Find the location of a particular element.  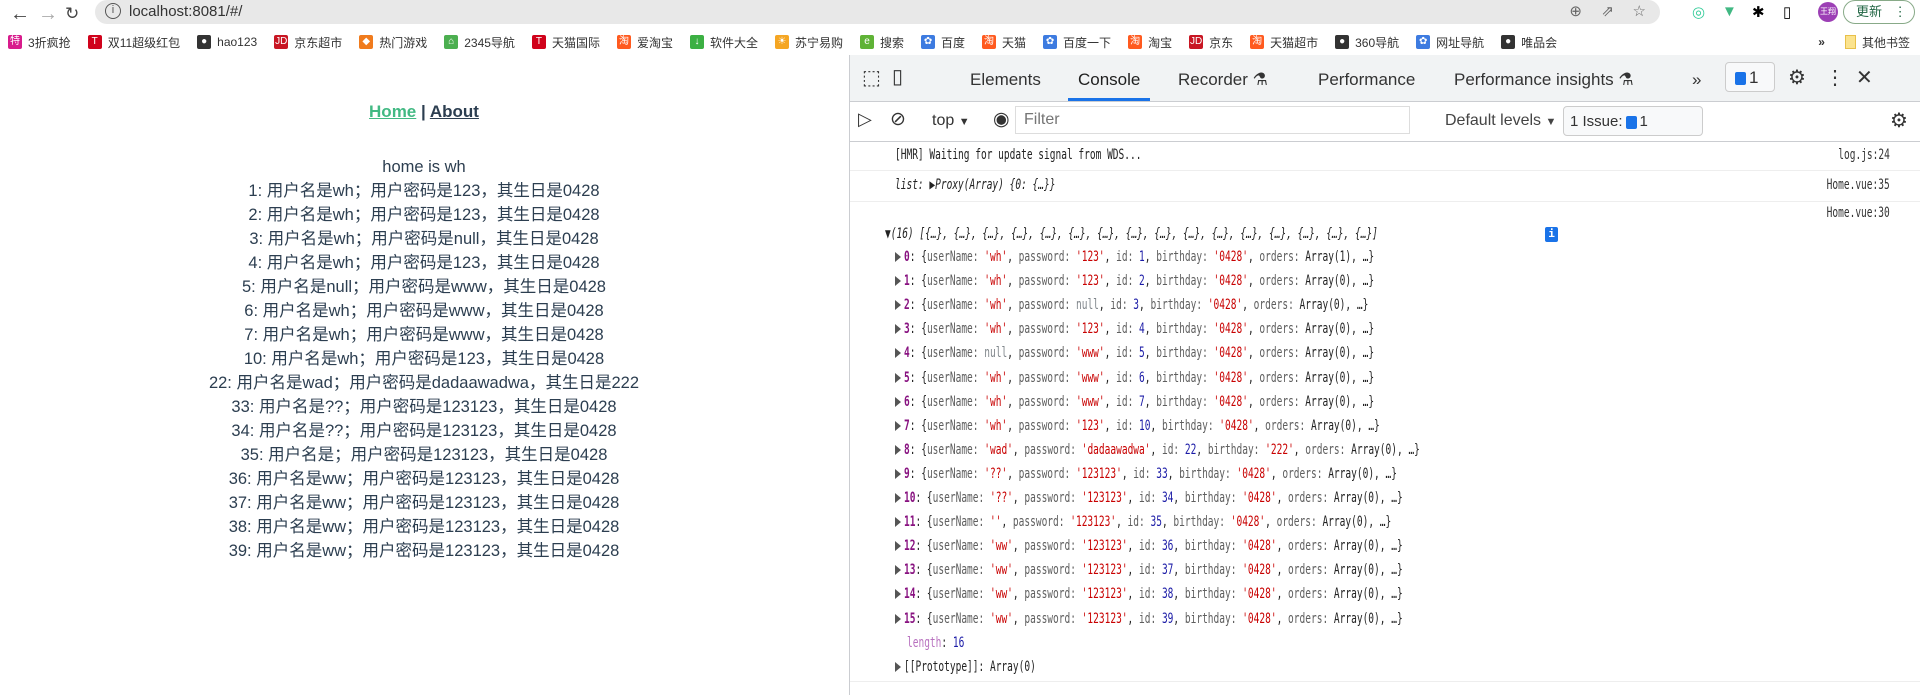

bookmark-item: 淘天猫超市 is located at coordinates (1284, 42).